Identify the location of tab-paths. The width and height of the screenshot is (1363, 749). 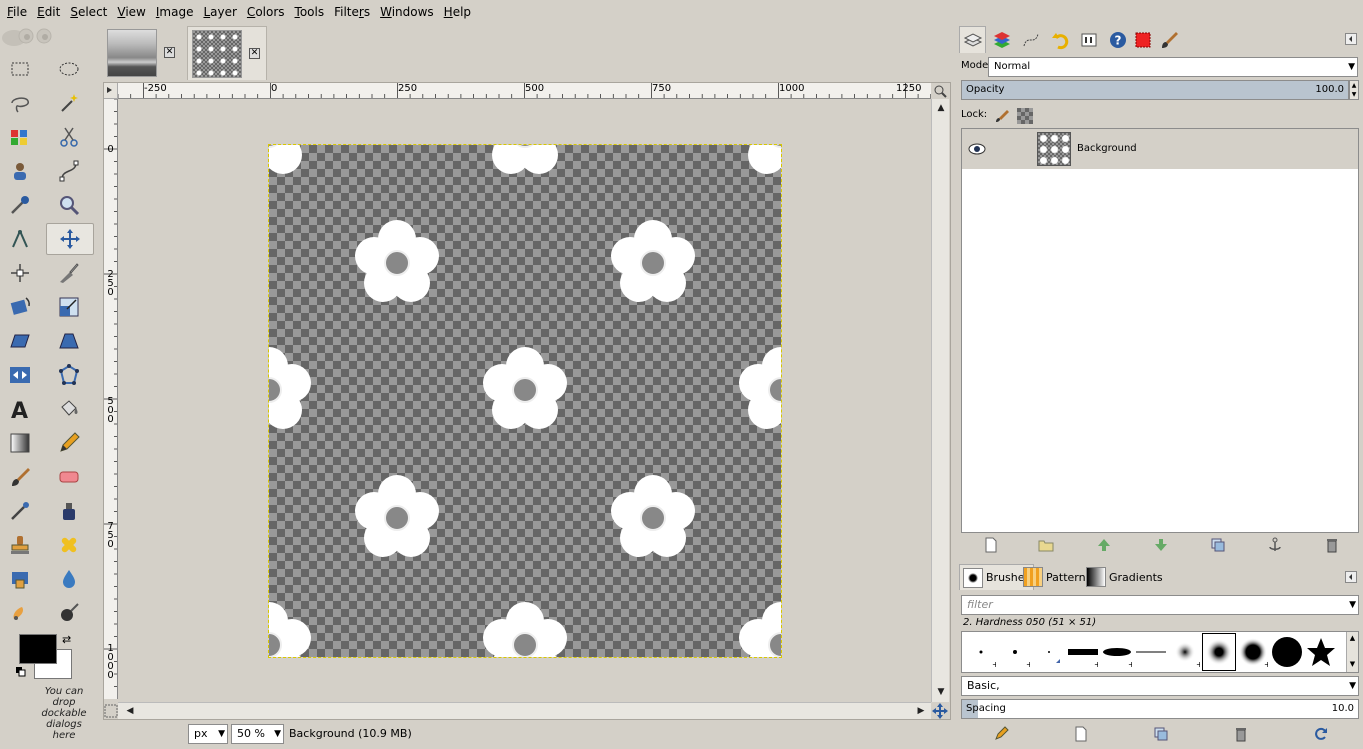
(1030, 39).